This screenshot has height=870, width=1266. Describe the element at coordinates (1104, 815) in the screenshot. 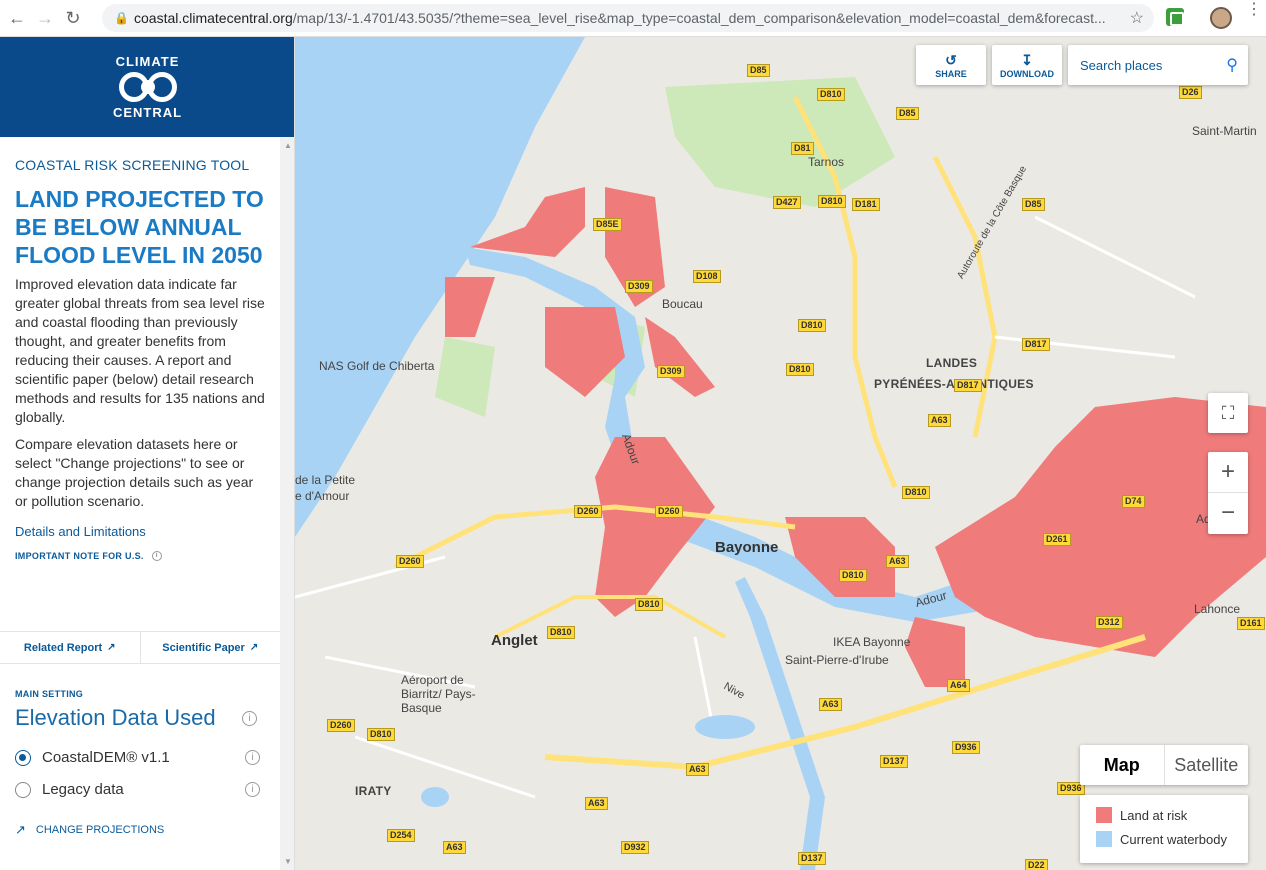

I see `swatch-land-at-risk` at that location.